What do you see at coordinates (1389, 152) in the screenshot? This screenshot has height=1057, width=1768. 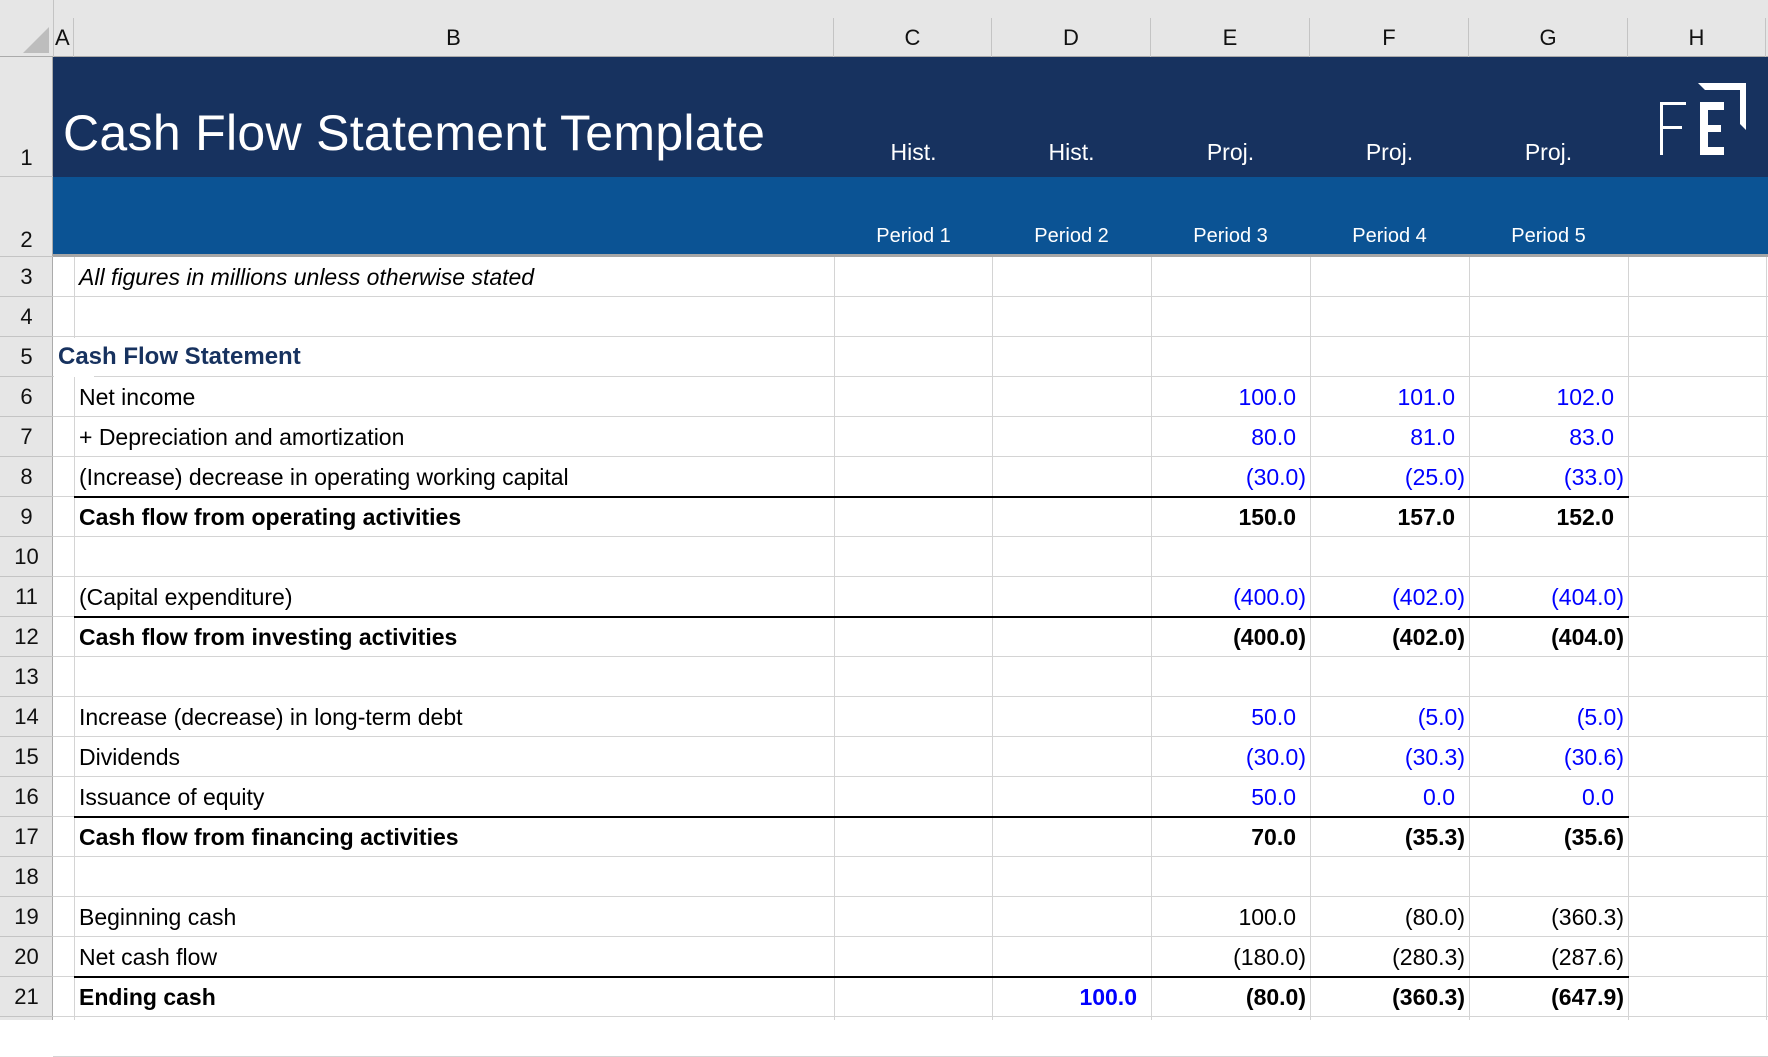 I see `period-type-f: Proj.` at bounding box center [1389, 152].